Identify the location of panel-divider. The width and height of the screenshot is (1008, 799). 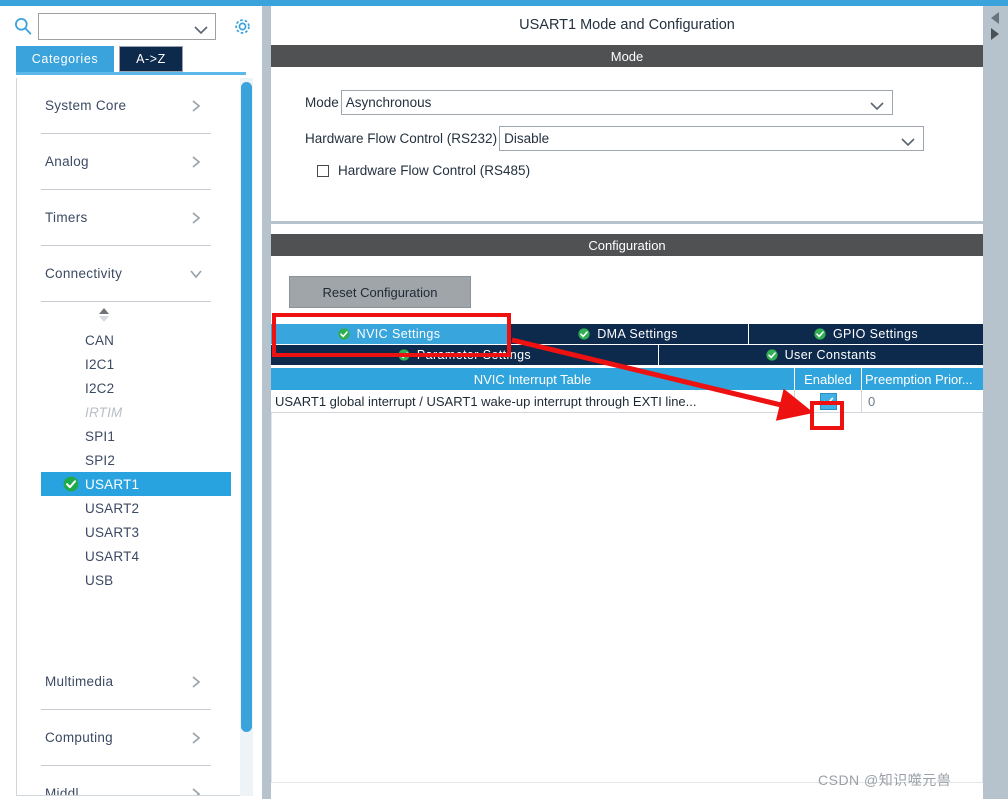
(266, 402).